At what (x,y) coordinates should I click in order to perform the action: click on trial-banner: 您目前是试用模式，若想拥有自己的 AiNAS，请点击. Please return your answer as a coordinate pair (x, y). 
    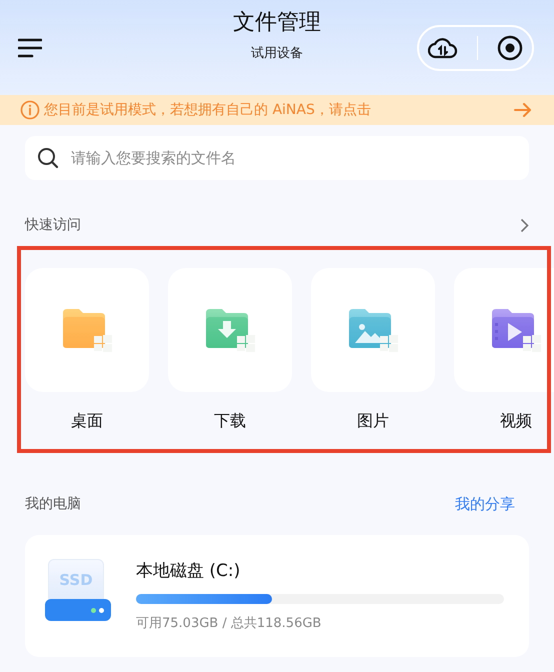
    Looking at the image, I should click on (277, 110).